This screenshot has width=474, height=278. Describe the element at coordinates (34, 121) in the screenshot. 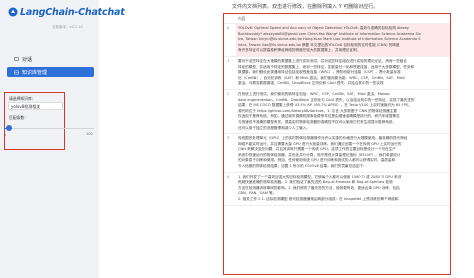

I see `kb-settings-panel: 请选择知识库： yolov8检测相关 匹配条数：` at that location.